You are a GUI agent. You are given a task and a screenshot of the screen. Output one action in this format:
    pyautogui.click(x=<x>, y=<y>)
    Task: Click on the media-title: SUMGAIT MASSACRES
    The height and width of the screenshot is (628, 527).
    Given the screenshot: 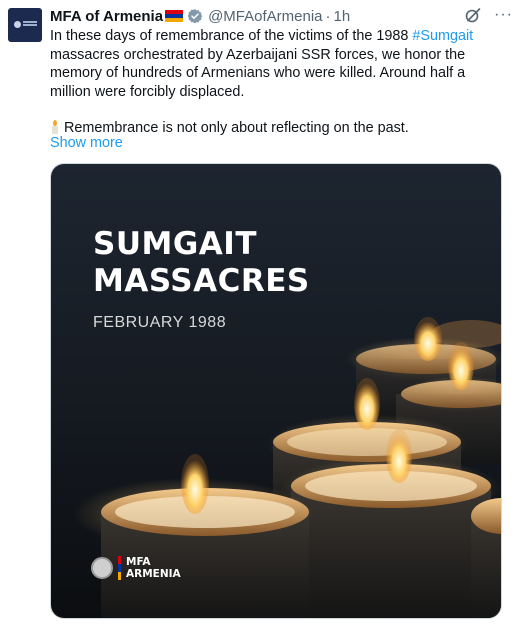 What is the action you would take?
    pyautogui.click(x=201, y=263)
    